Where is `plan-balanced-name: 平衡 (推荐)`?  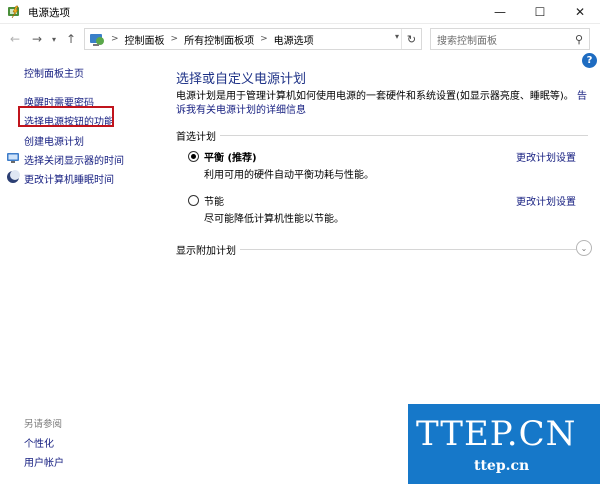 plan-balanced-name: 平衡 (推荐) is located at coordinates (230, 156).